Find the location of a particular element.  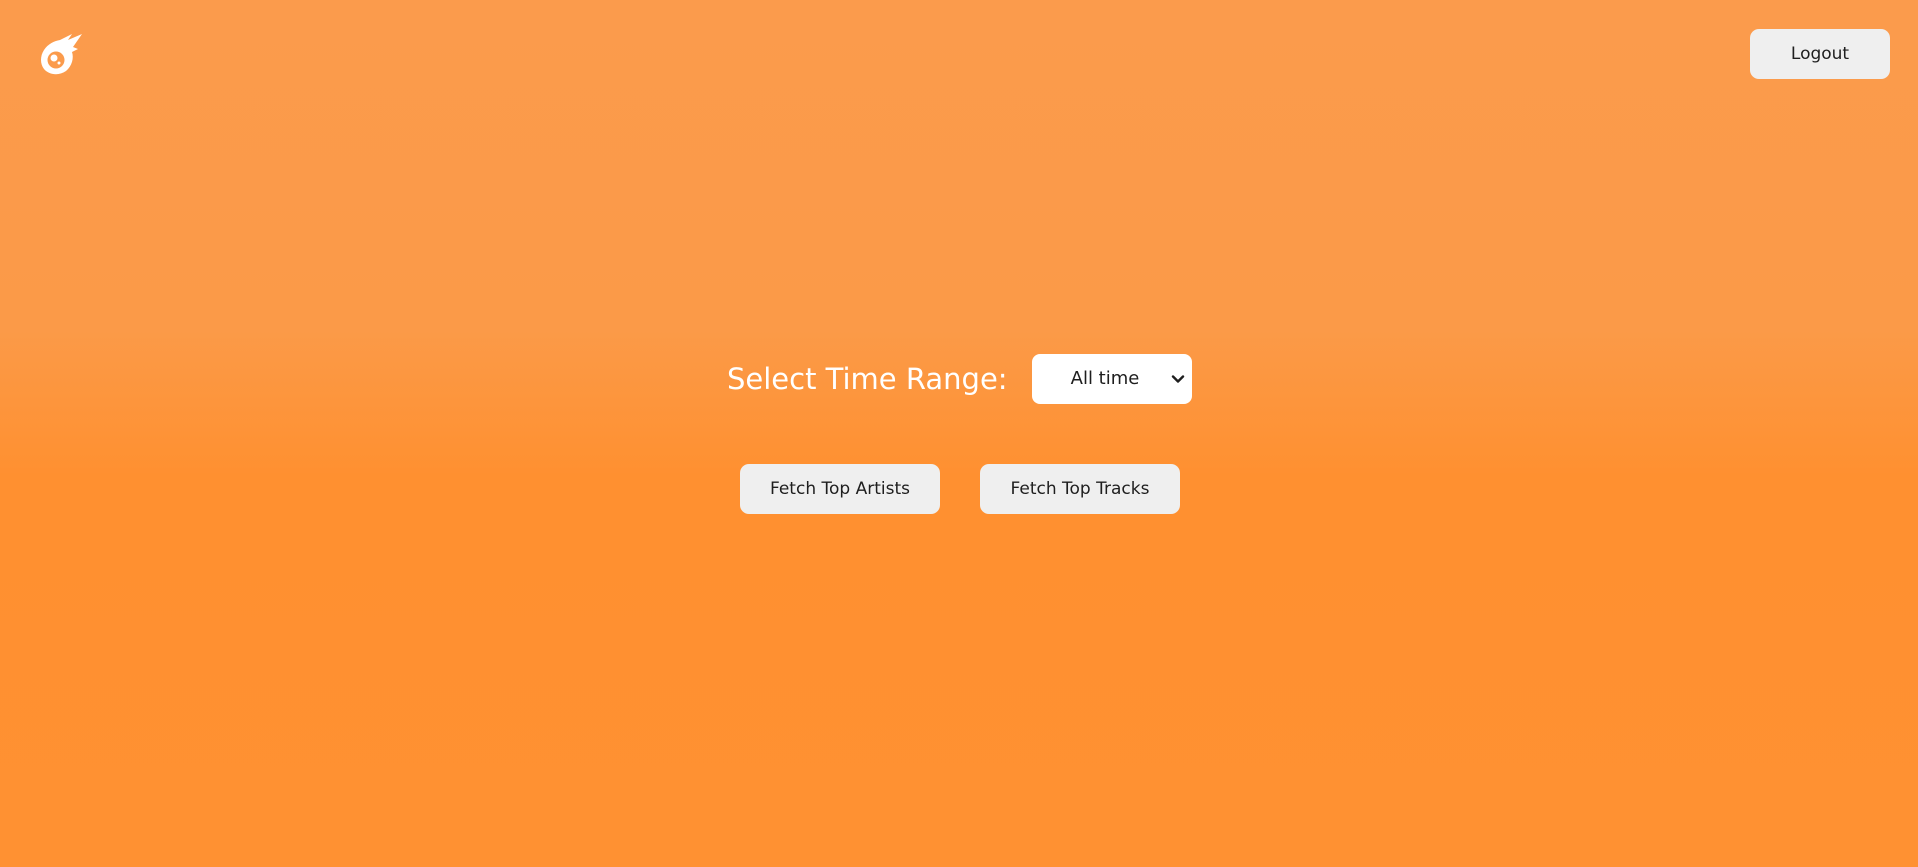

chevron-down-icon is located at coordinates (1178, 379).